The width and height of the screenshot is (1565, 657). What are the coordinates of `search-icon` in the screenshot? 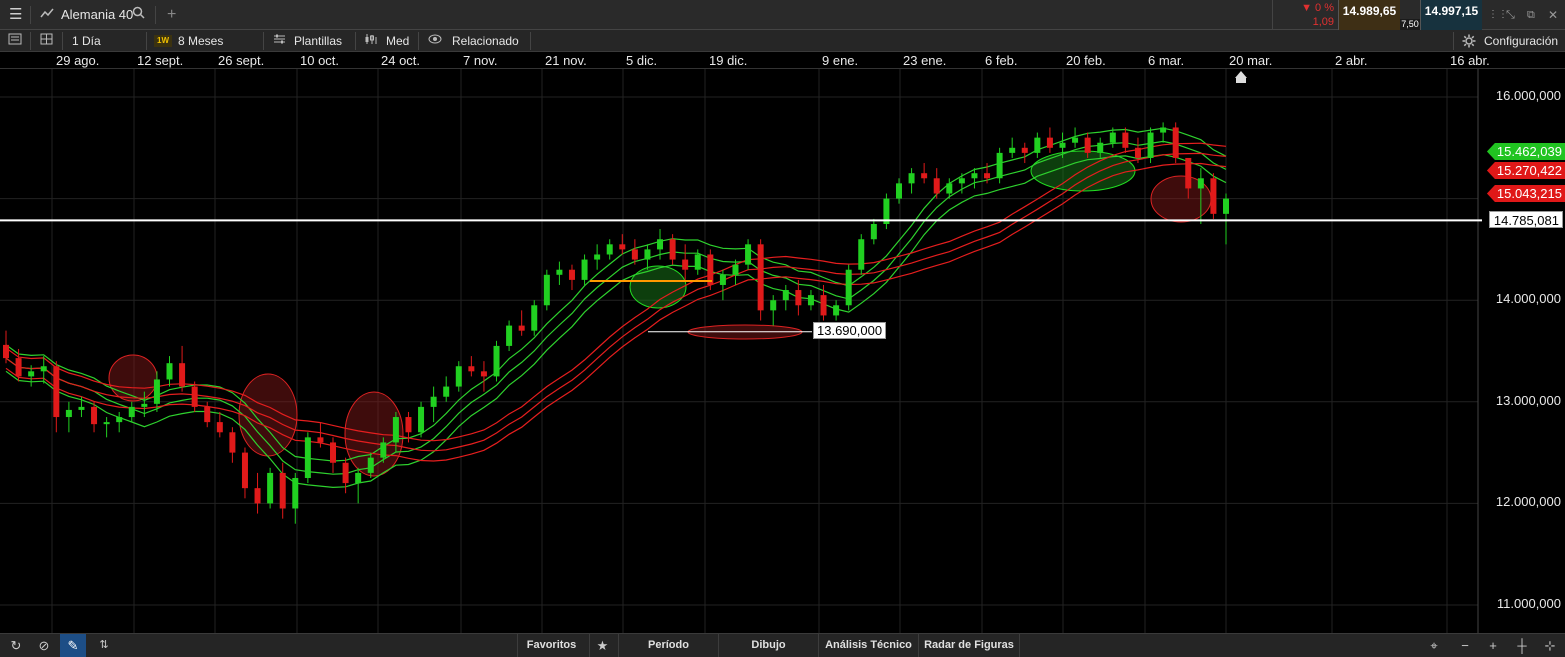 It's located at (138, 15).